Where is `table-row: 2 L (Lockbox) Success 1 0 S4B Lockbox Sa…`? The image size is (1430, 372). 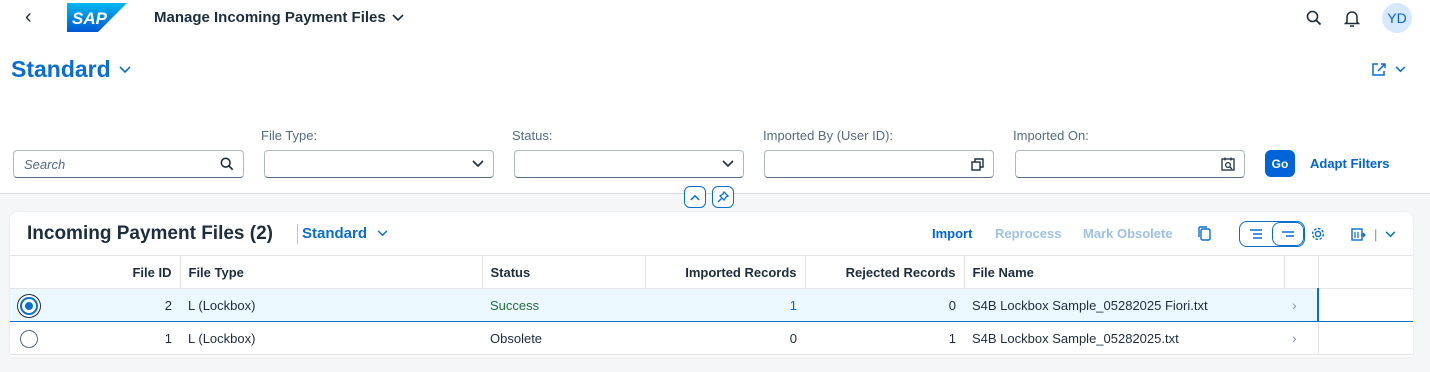 table-row: 2 L (Lockbox) Success 1 0 S4B Lockbox Sa… is located at coordinates (711, 305).